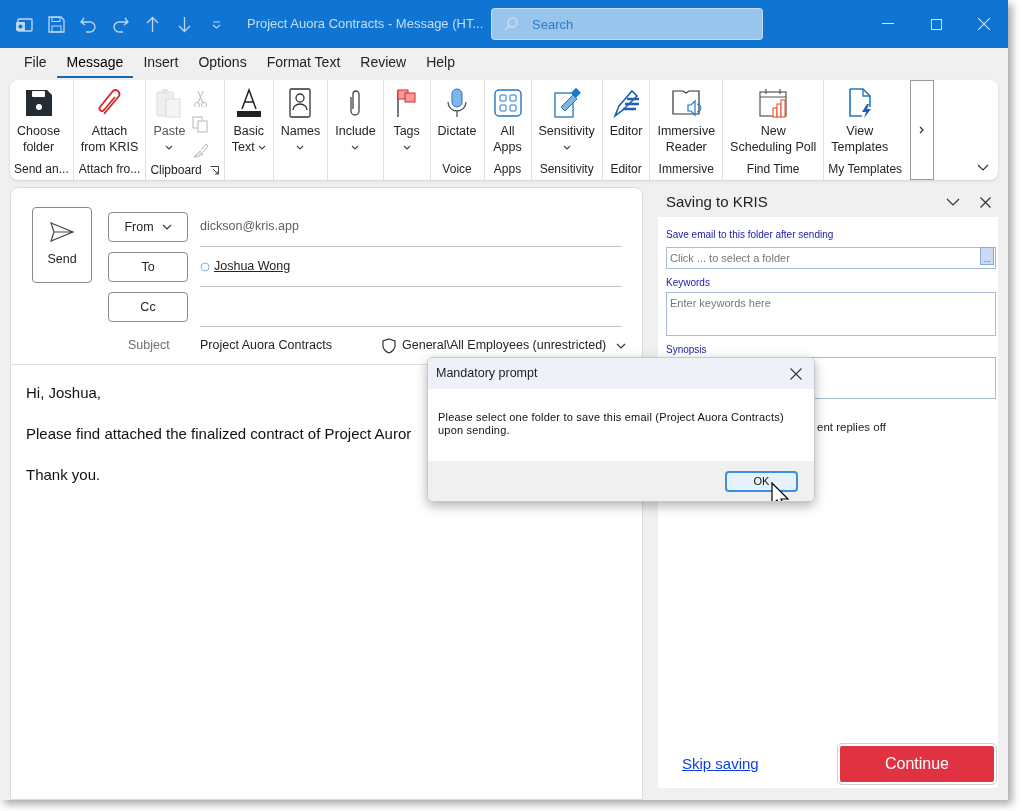 This screenshot has width=1022, height=811. I want to click on ok-button: OK, so click(761, 481).